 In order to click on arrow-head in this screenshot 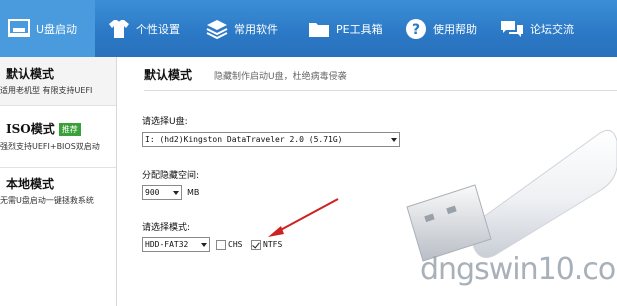, I will do `click(276, 231)`.